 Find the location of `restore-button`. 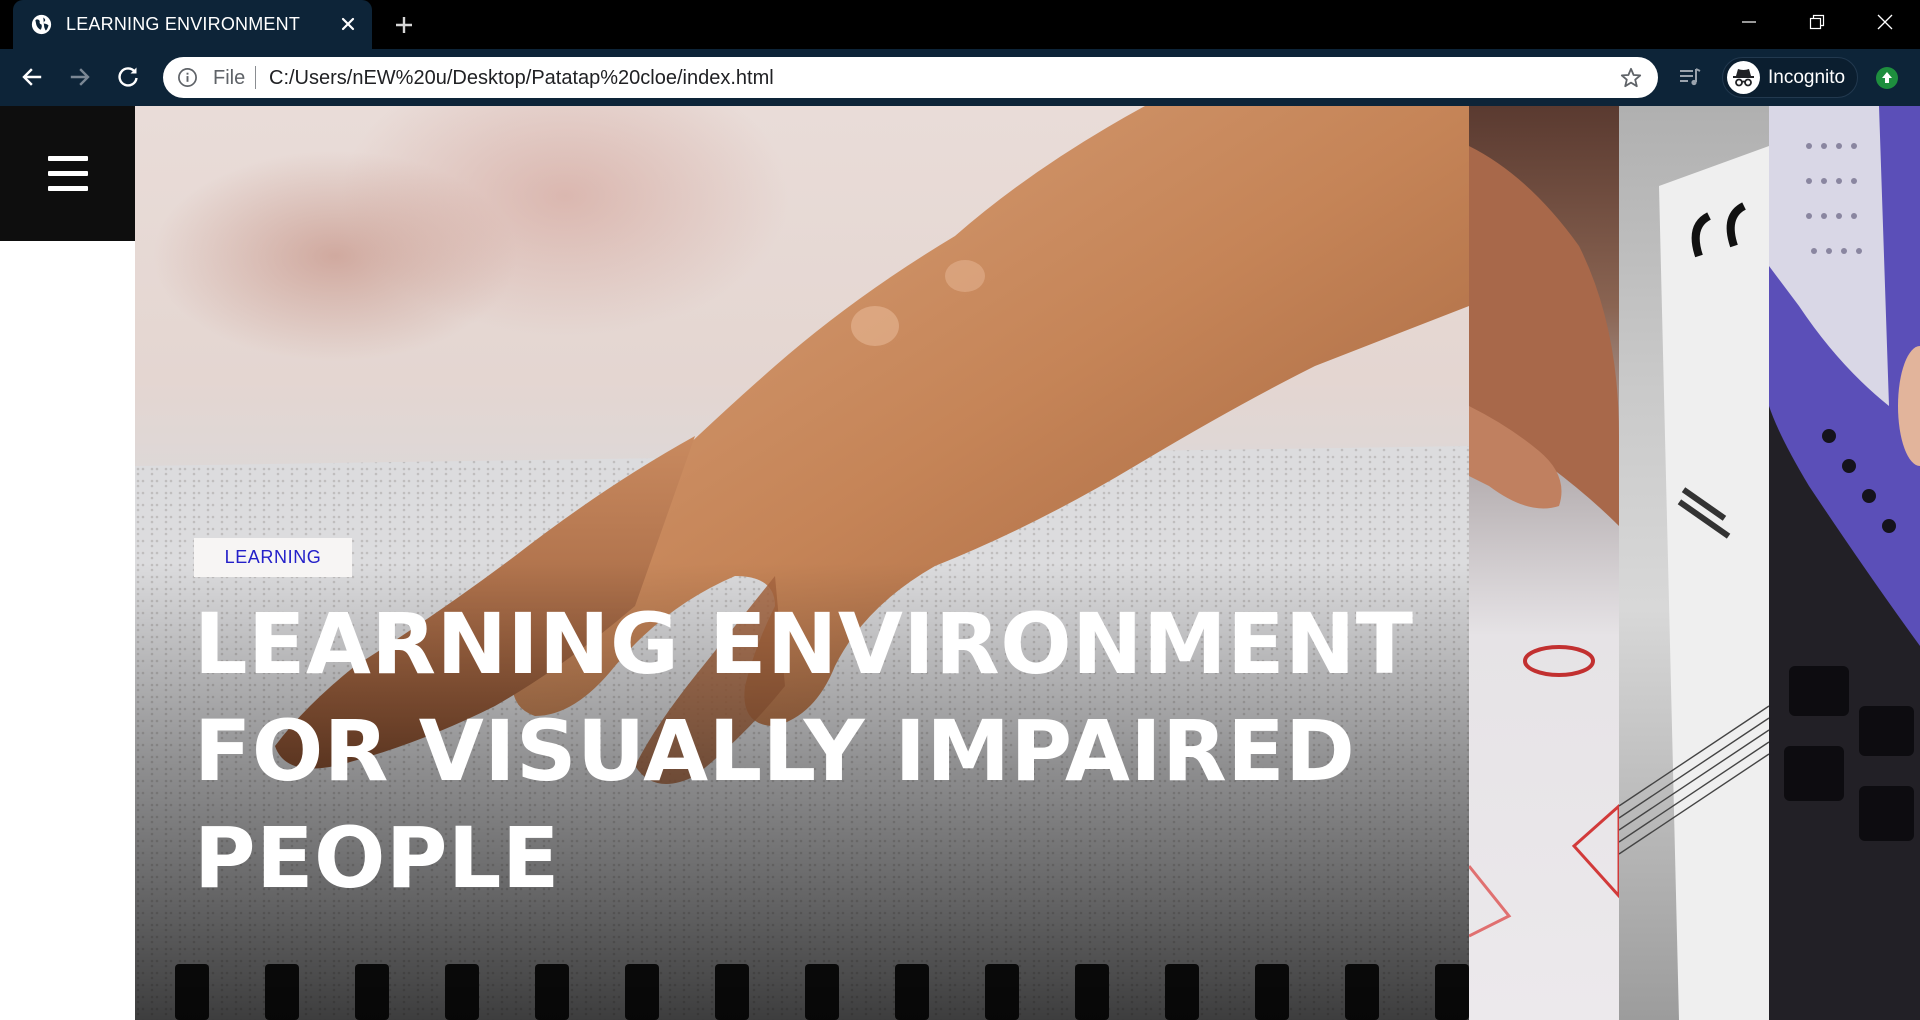

restore-button is located at coordinates (1817, 22).